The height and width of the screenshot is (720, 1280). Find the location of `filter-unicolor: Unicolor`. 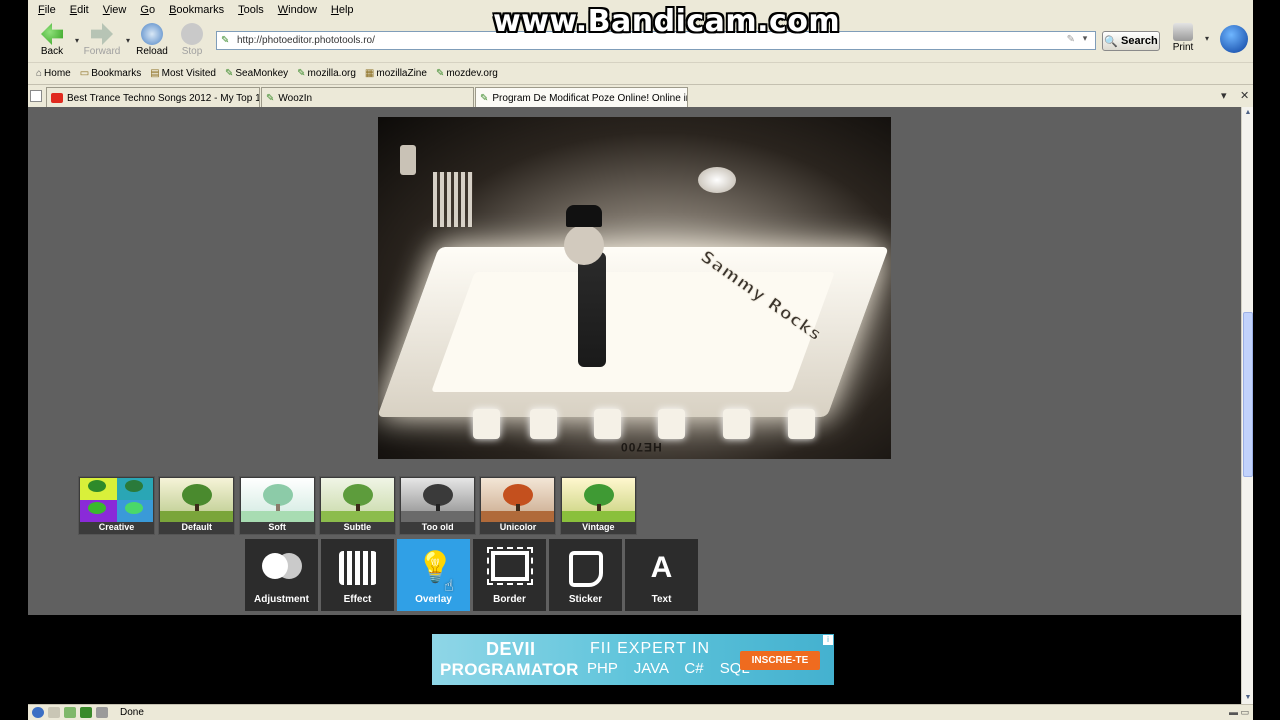

filter-unicolor: Unicolor is located at coordinates (518, 505).